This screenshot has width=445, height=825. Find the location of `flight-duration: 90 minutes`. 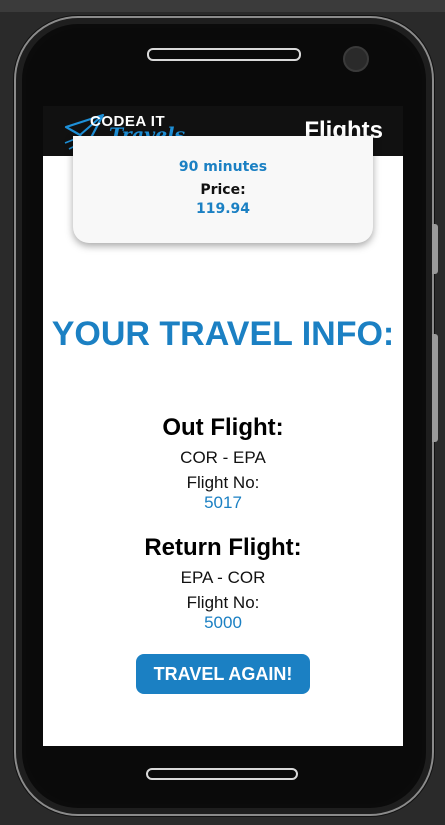

flight-duration: 90 minutes is located at coordinates (223, 167).